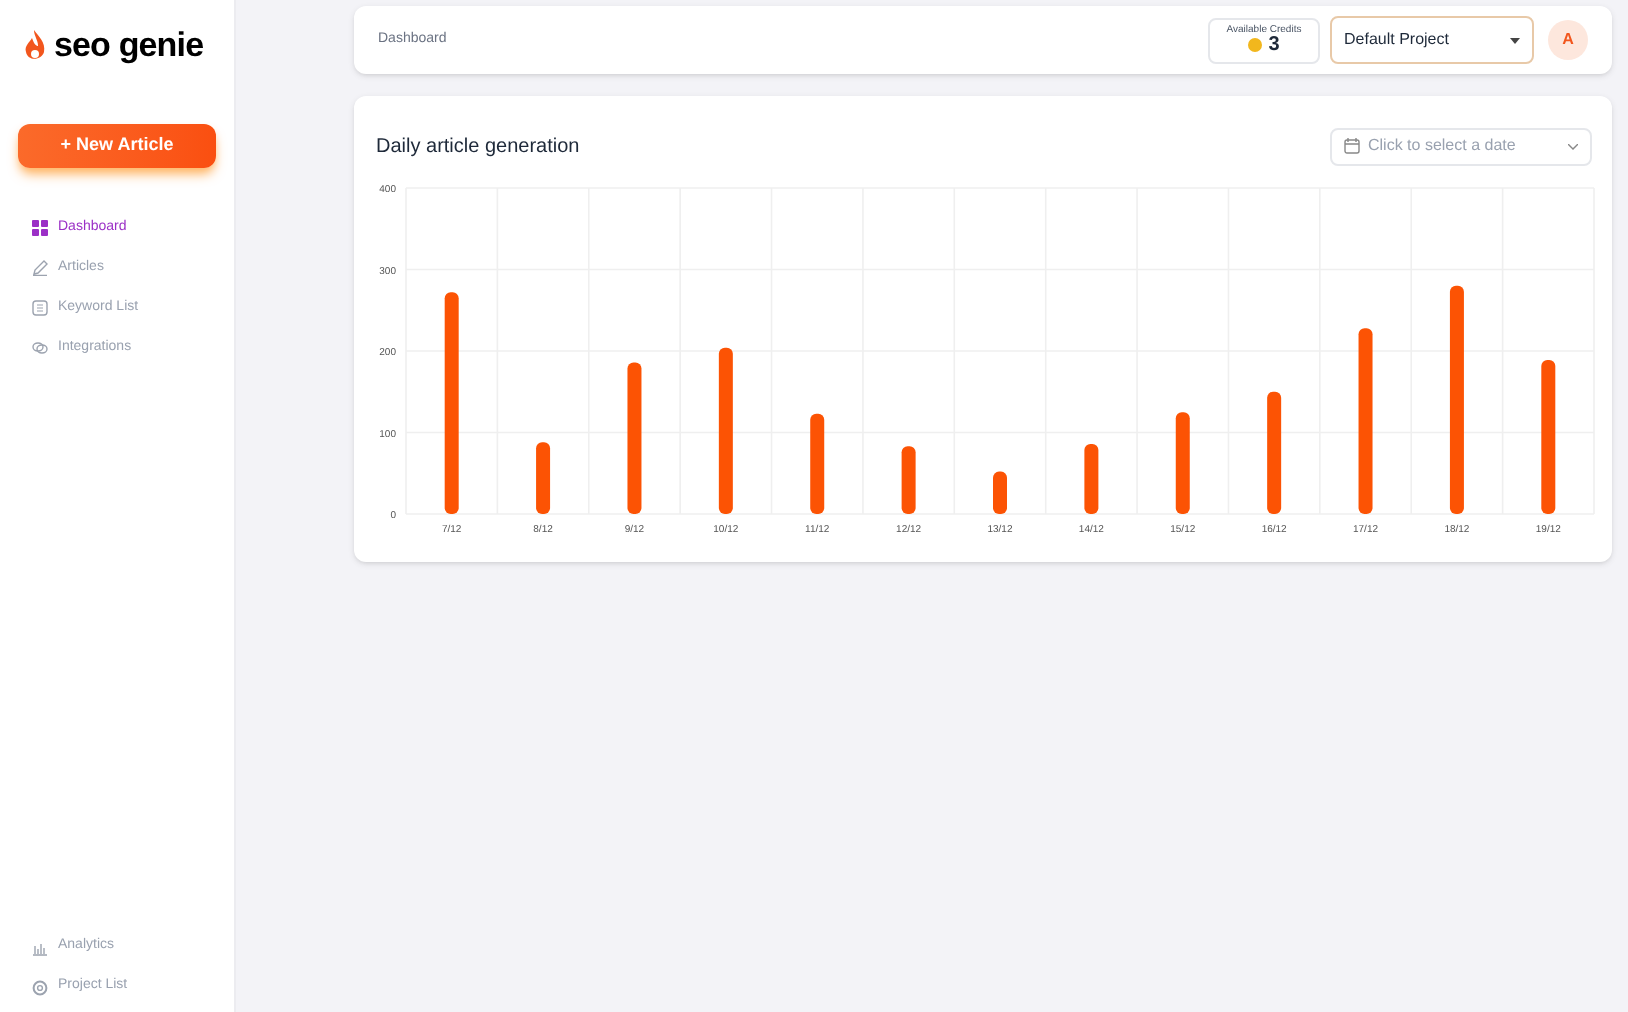 This screenshot has height=1012, width=1628. I want to click on chat-bubbles-icon, so click(40, 348).